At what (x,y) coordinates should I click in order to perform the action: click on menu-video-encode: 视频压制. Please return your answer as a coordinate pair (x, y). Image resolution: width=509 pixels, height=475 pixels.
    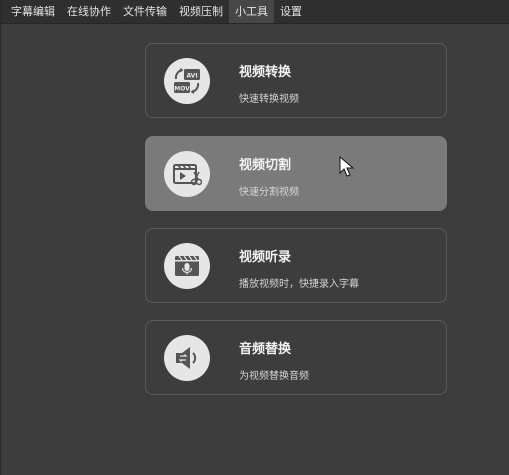
    Looking at the image, I should click on (201, 11).